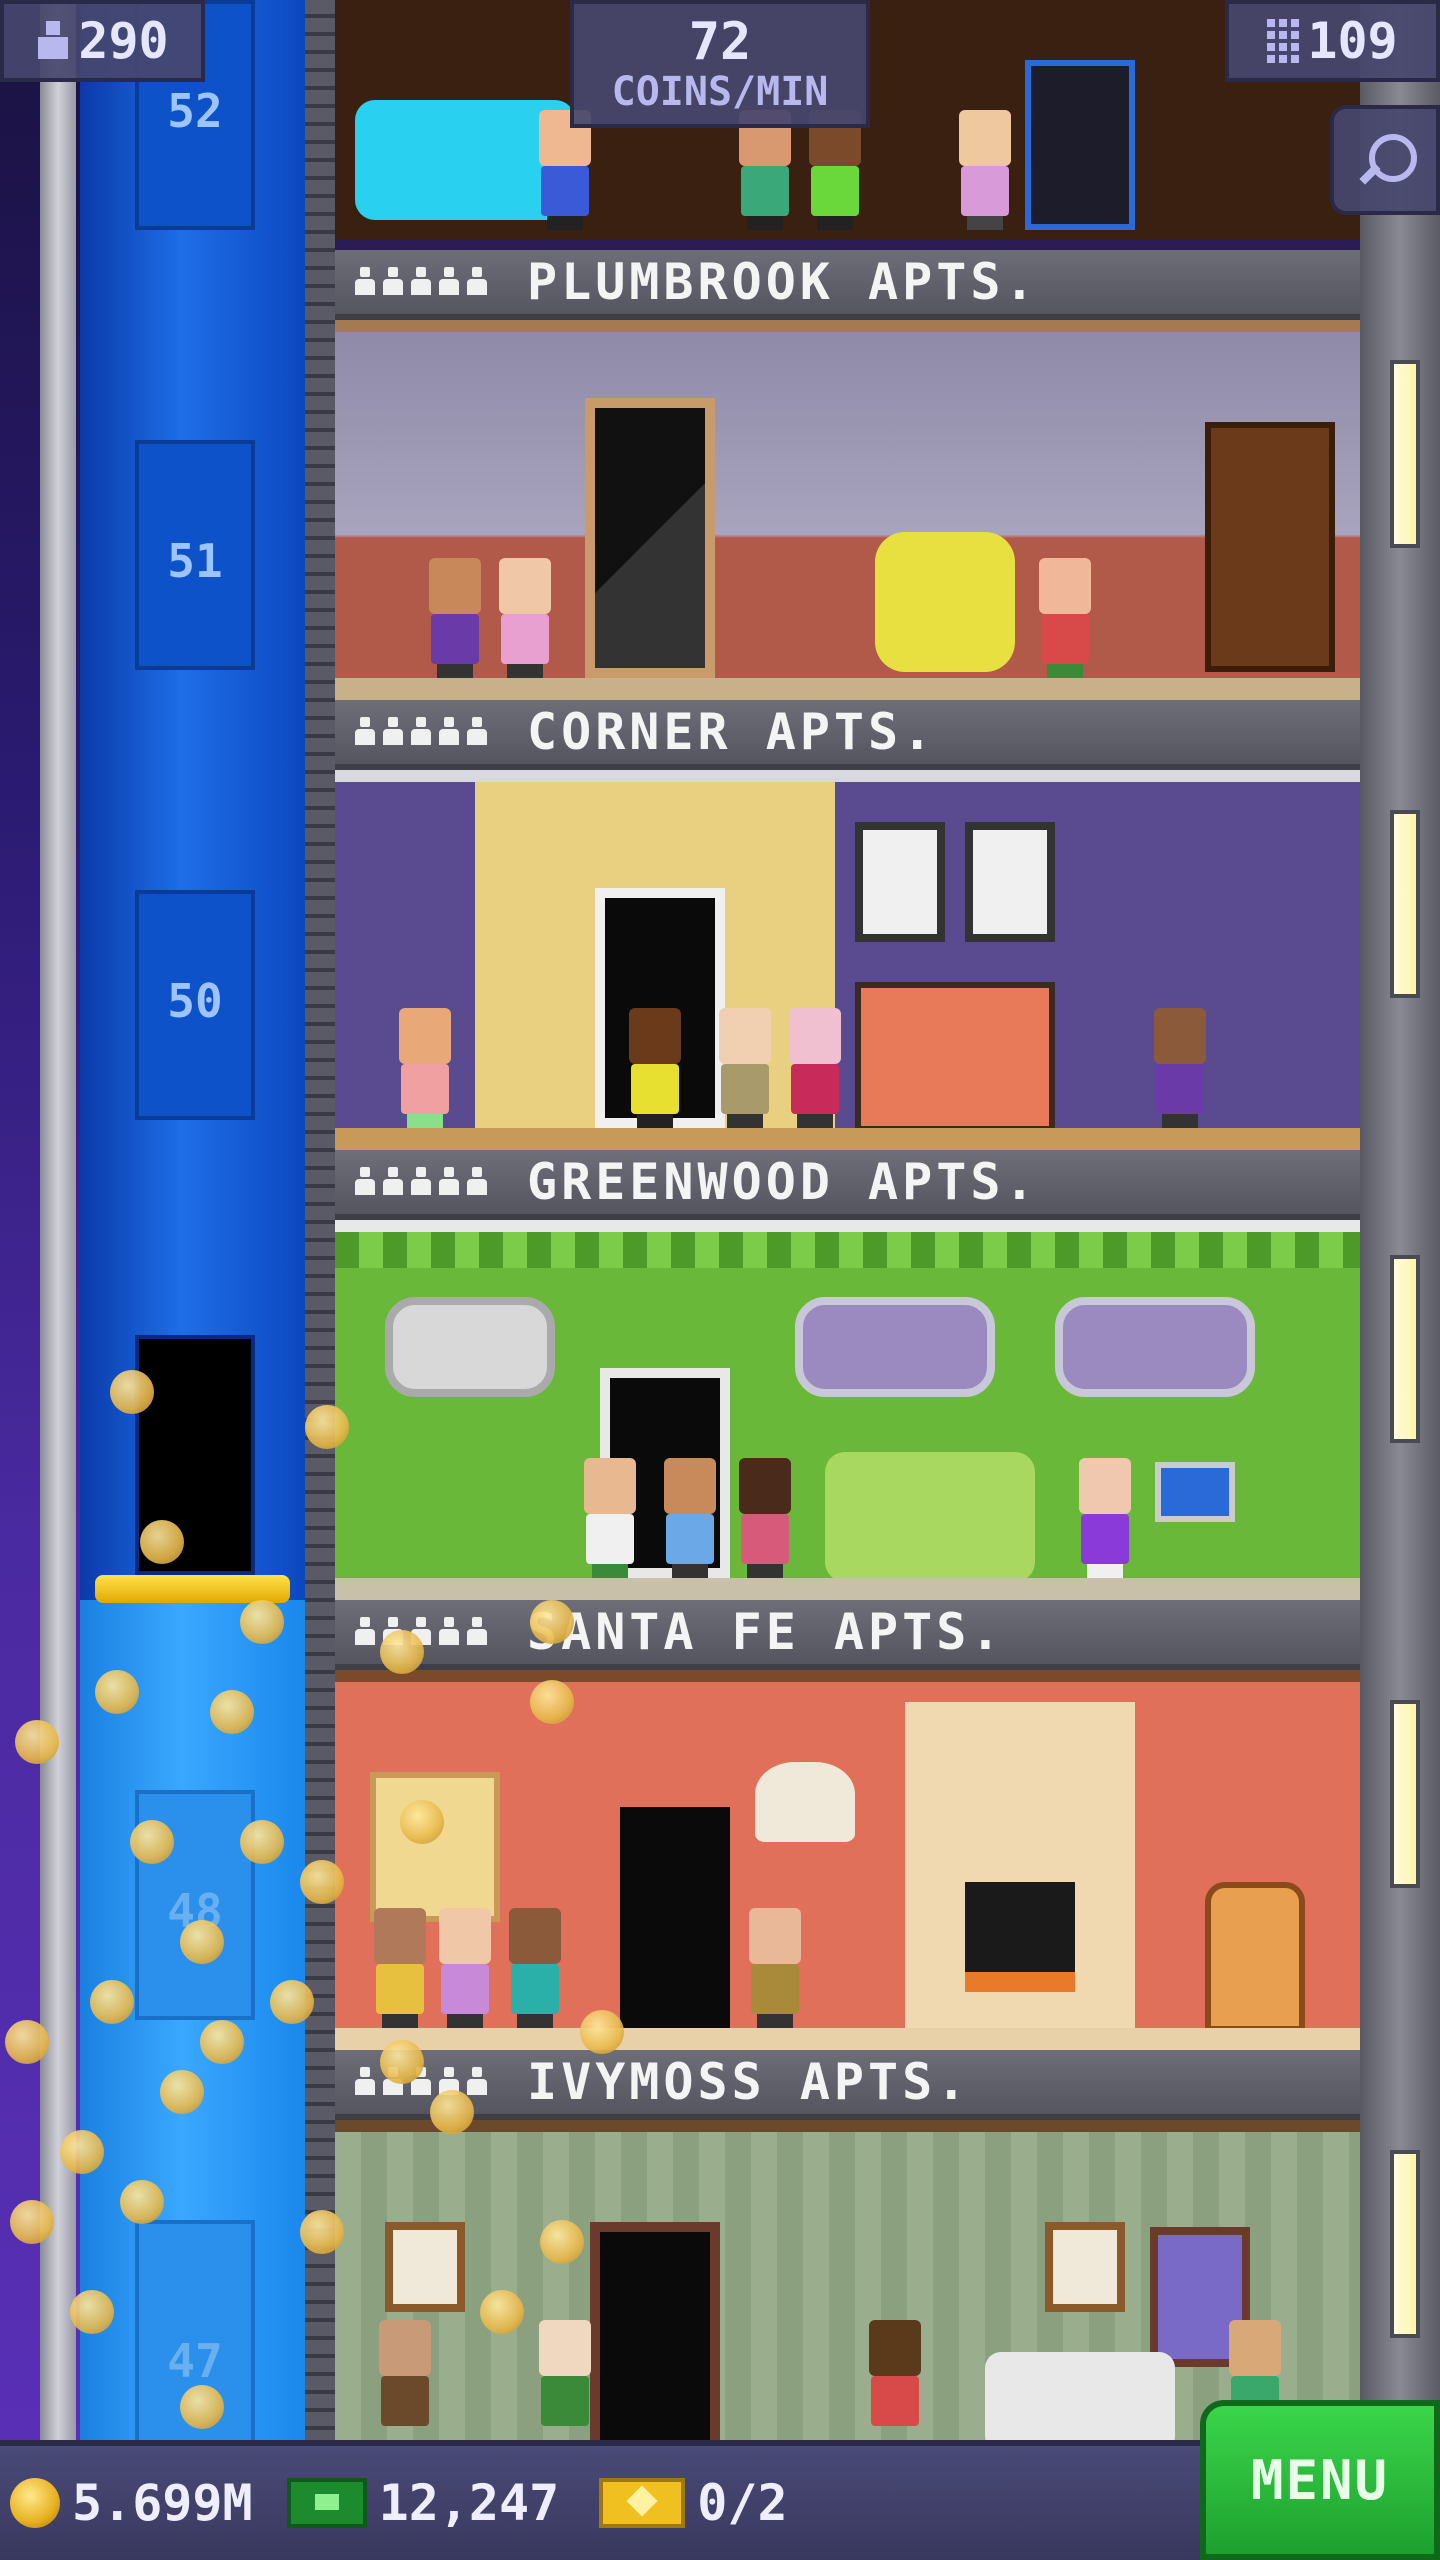 This screenshot has width=1440, height=2560. What do you see at coordinates (123, 41) in the screenshot?
I see `population-value: 290` at bounding box center [123, 41].